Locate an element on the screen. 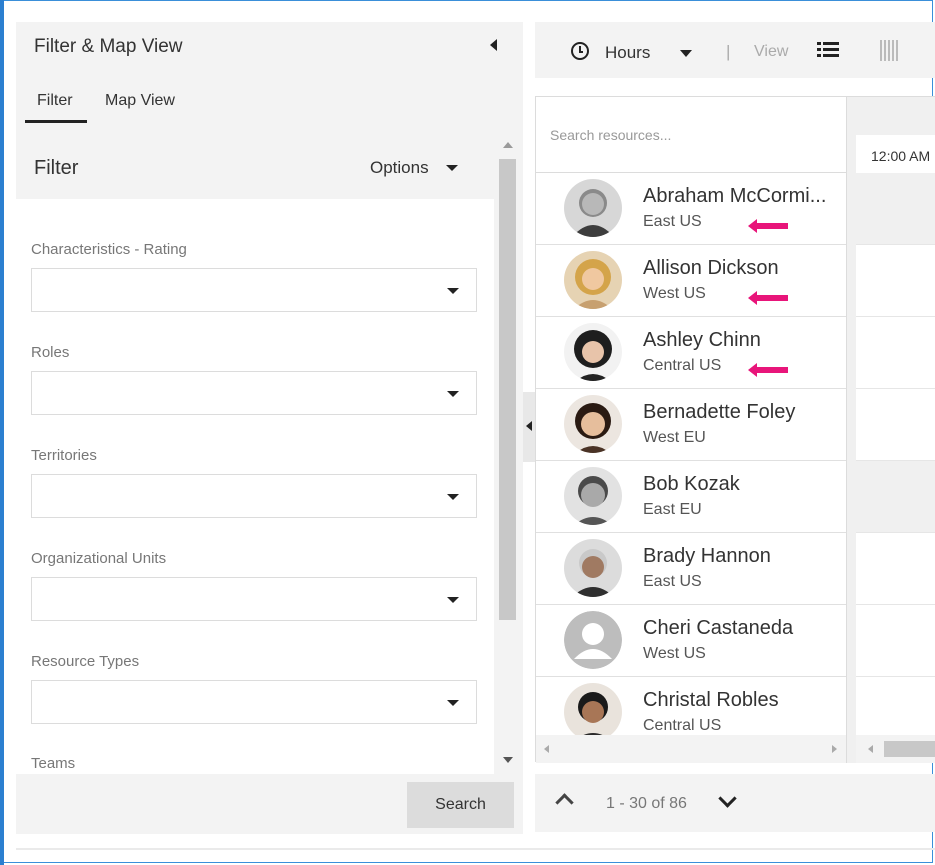 The image size is (935, 865). expand-panel-icon is located at coordinates (529, 426).